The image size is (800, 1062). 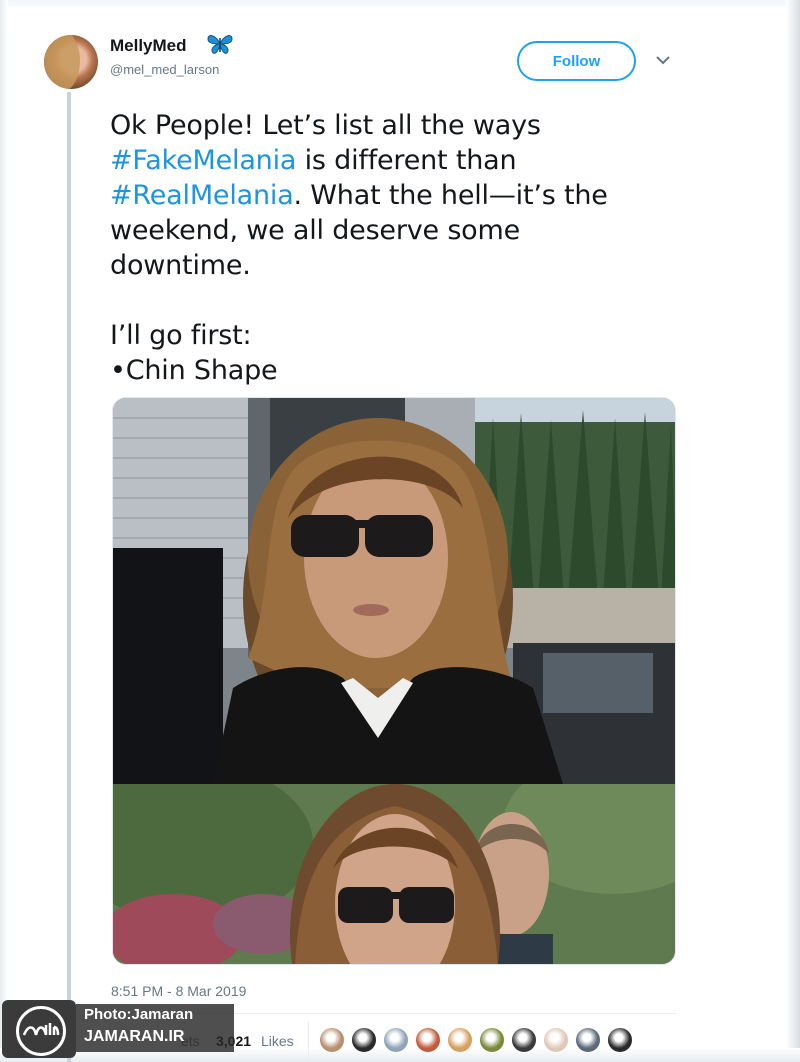 I want to click on hashtag-link: #FakeMelania, so click(x=203, y=160).